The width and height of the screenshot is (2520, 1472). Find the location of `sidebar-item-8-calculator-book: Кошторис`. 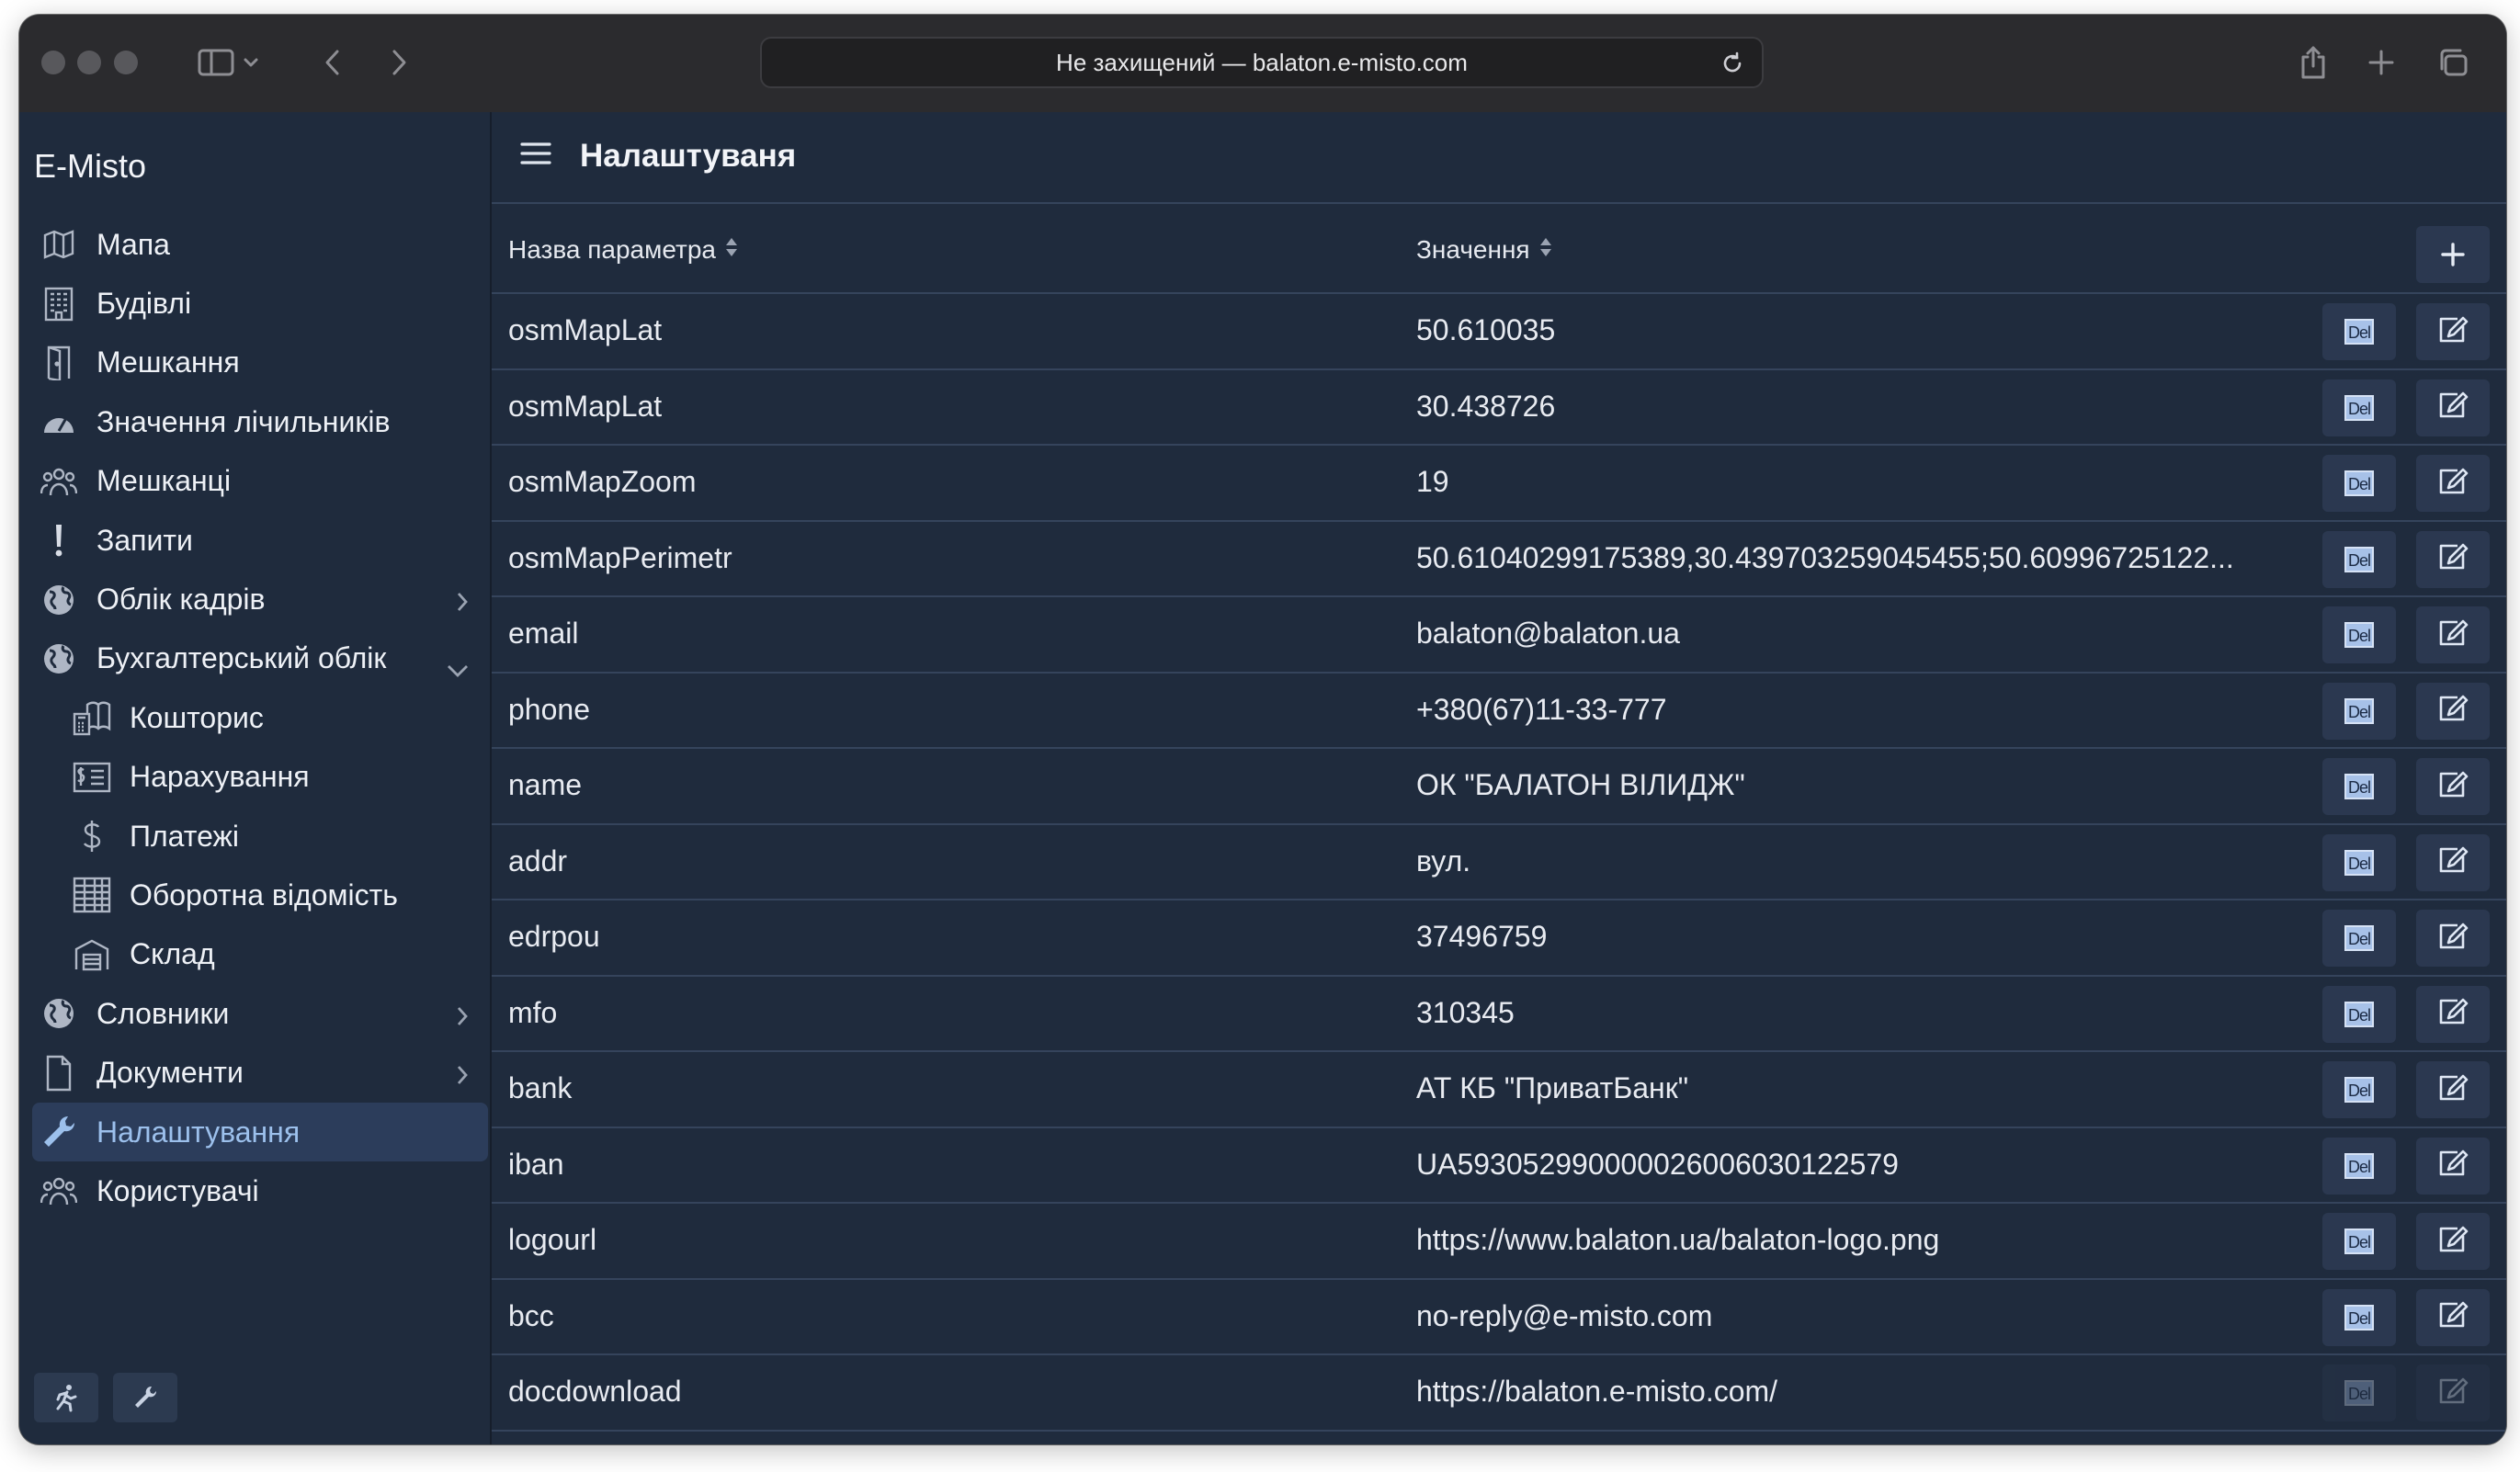

sidebar-item-8-calculator-book: Кошторис is located at coordinates (260, 718).